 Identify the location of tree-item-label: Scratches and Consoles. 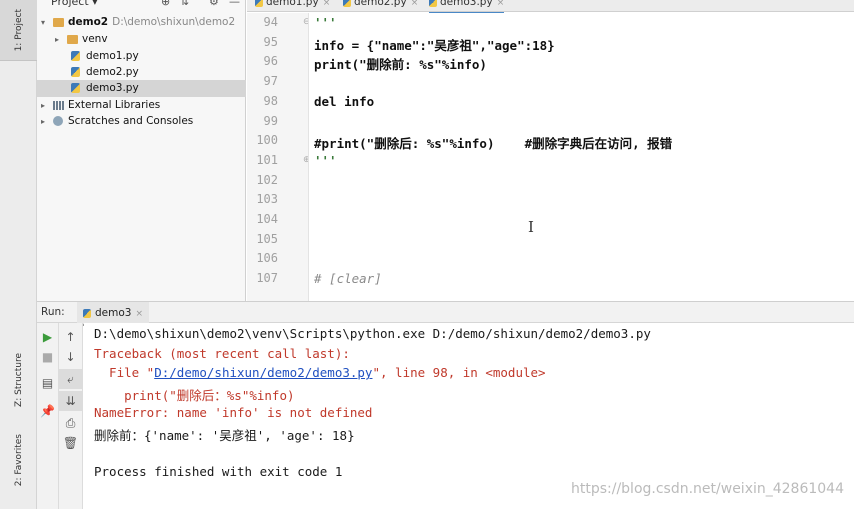
(131, 121).